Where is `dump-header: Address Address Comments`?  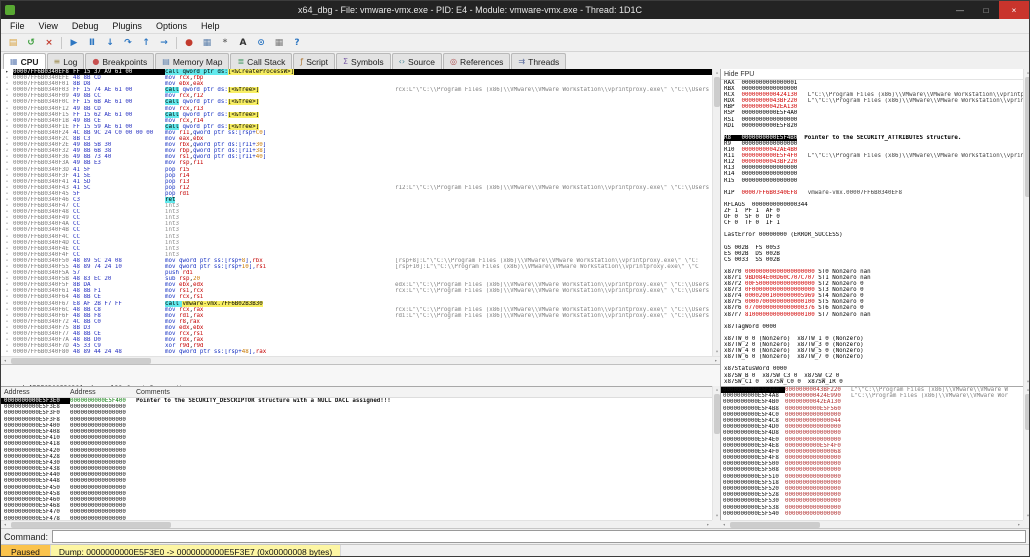
dump-header: Address Address Comments is located at coordinates (356, 392).